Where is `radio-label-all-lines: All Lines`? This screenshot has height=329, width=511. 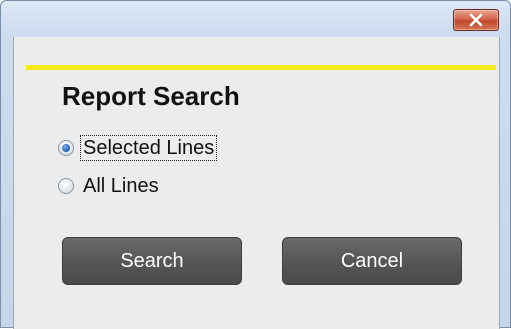 radio-label-all-lines: All Lines is located at coordinates (121, 186).